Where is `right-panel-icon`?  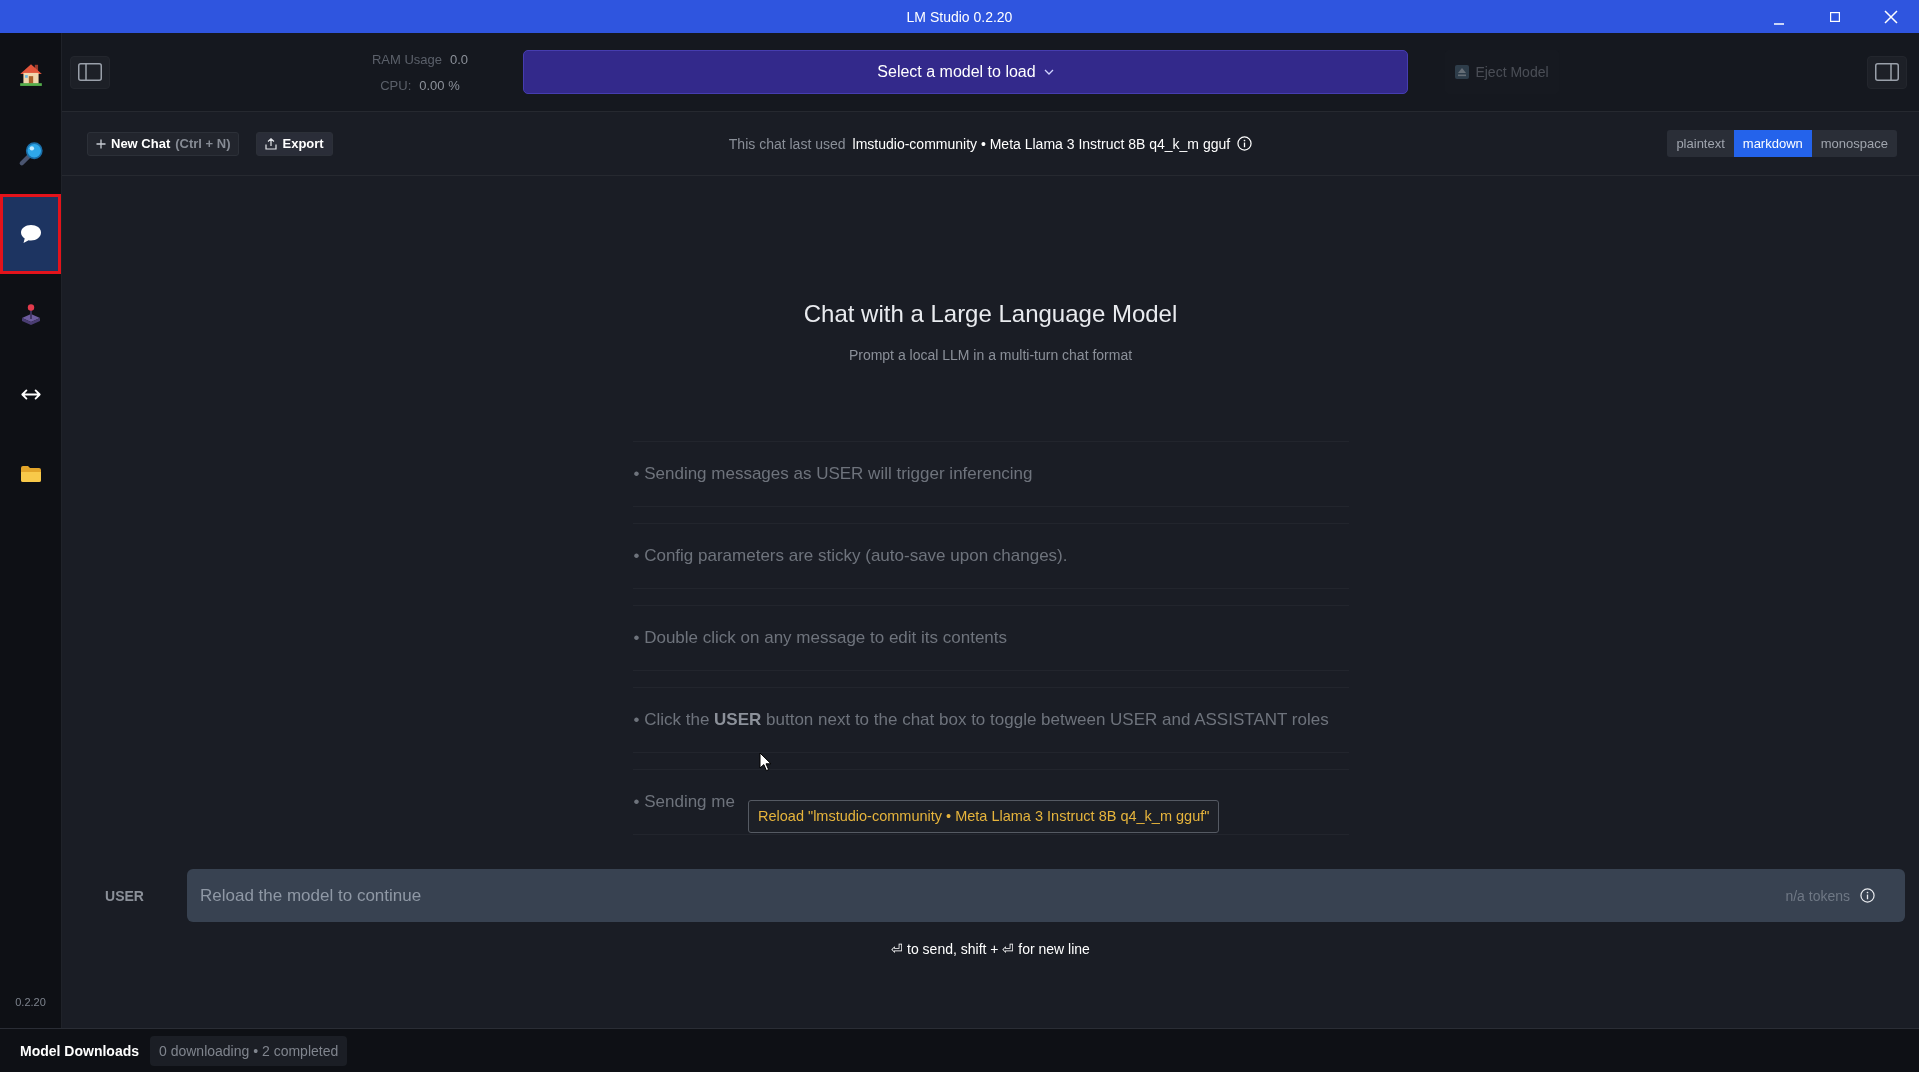
right-panel-icon is located at coordinates (1887, 72).